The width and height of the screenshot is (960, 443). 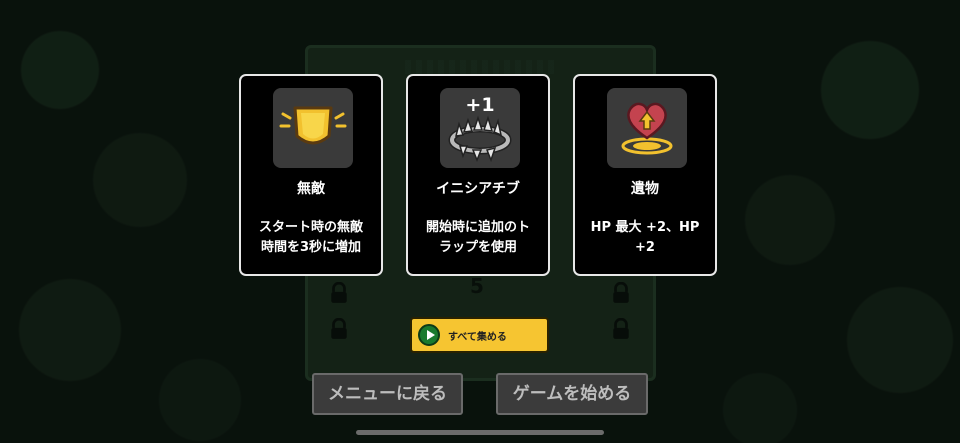 I want to click on card-description-line: HP 最大 +2、HP, so click(x=645, y=227).